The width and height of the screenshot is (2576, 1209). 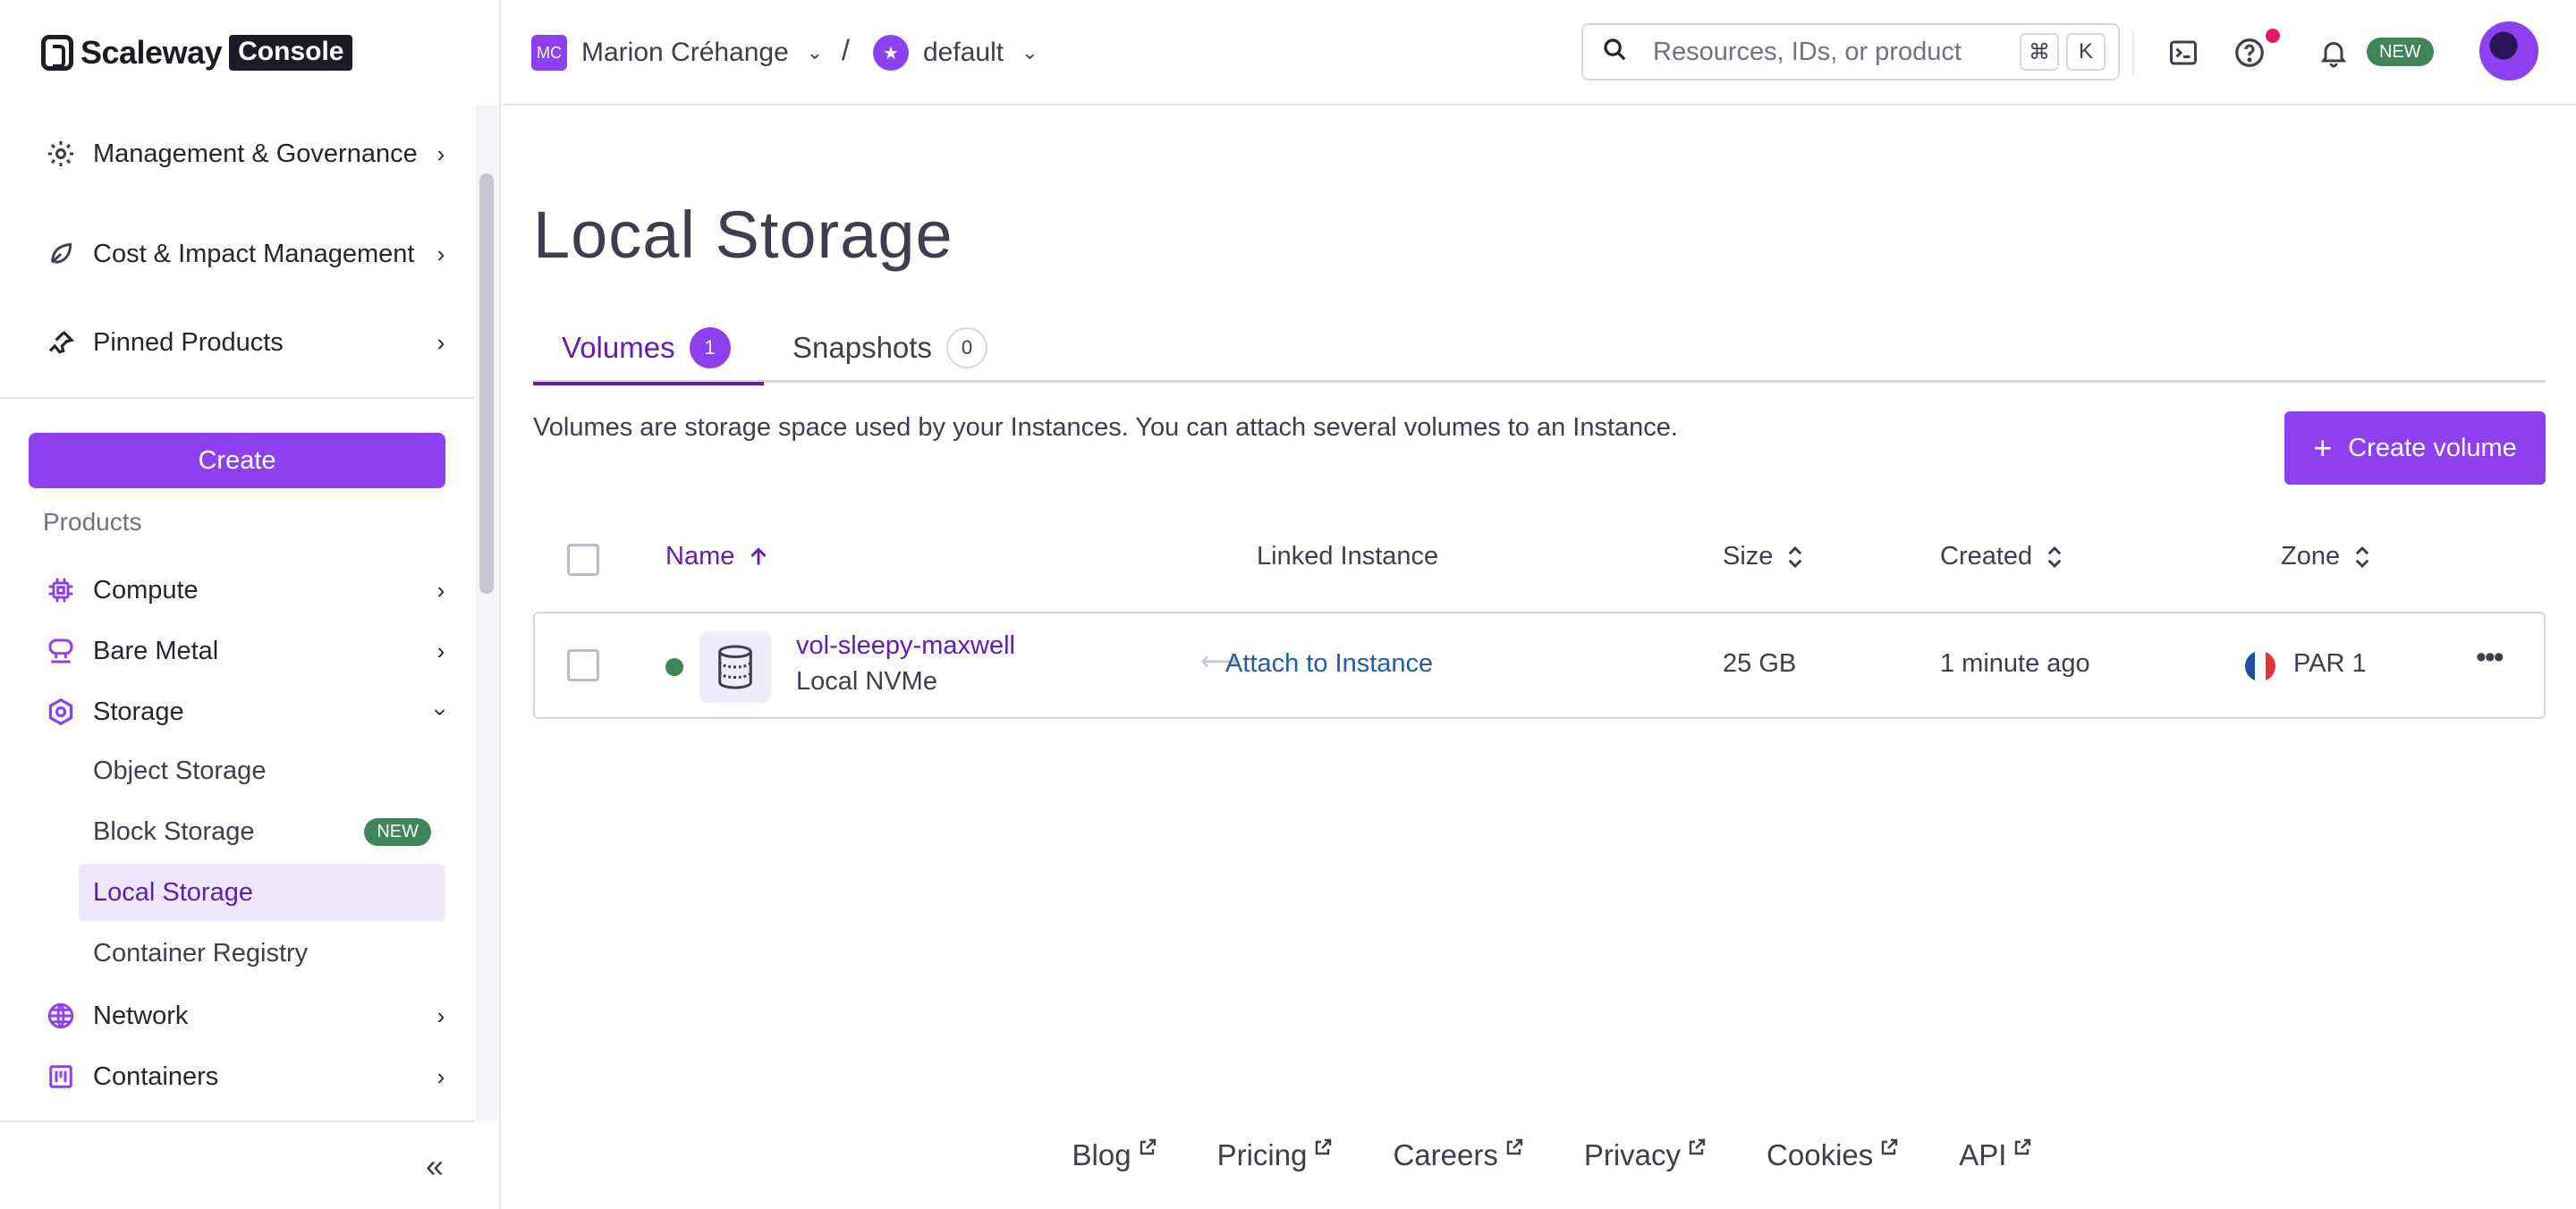 What do you see at coordinates (648, 349) in the screenshot?
I see `tab-volumes: Volumes 1` at bounding box center [648, 349].